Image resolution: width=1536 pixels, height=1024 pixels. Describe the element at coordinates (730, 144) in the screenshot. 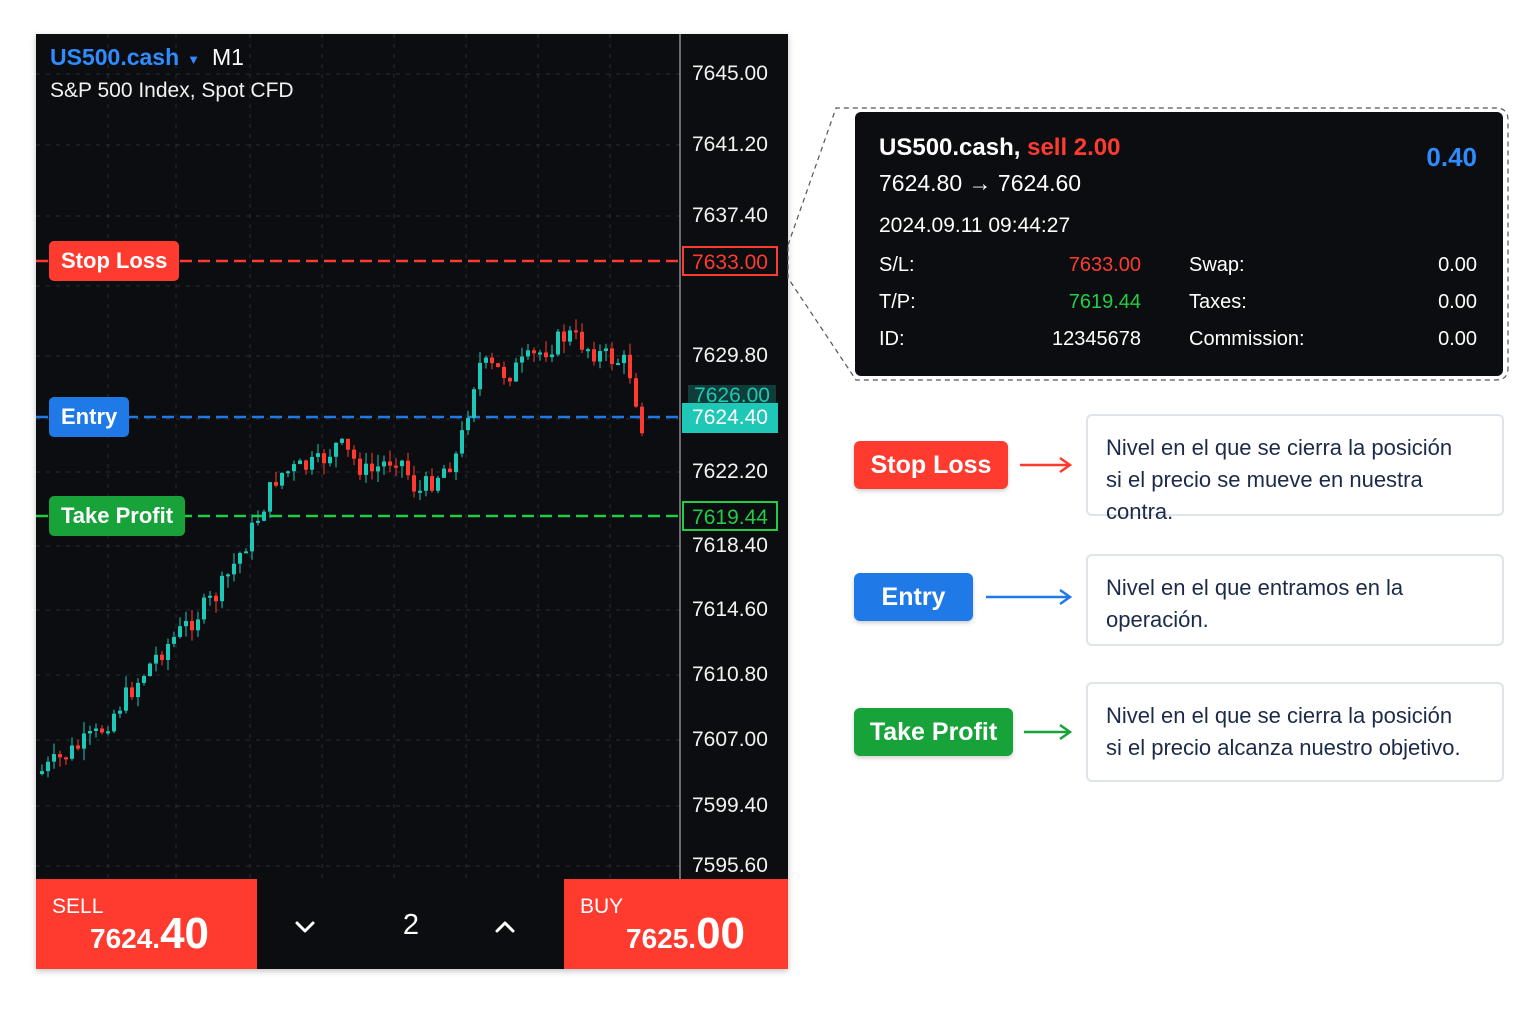

I see `axis-label: 7641.20` at that location.